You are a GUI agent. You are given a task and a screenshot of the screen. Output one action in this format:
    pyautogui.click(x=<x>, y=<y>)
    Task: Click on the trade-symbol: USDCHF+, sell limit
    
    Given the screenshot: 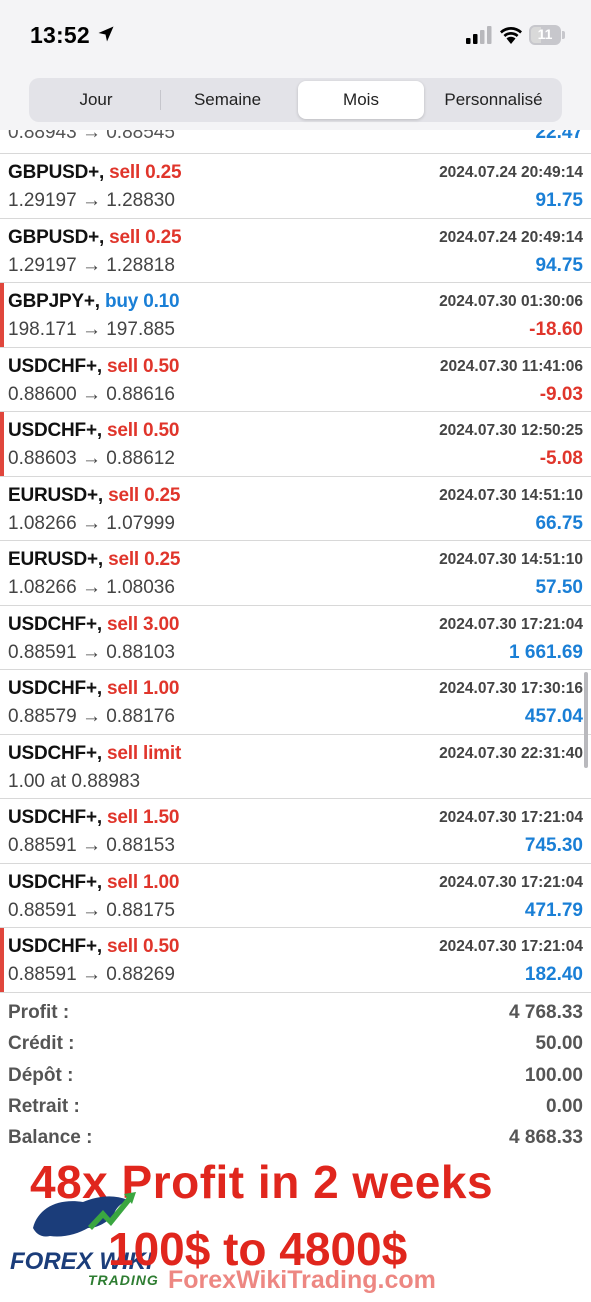 What is the action you would take?
    pyautogui.click(x=94, y=754)
    